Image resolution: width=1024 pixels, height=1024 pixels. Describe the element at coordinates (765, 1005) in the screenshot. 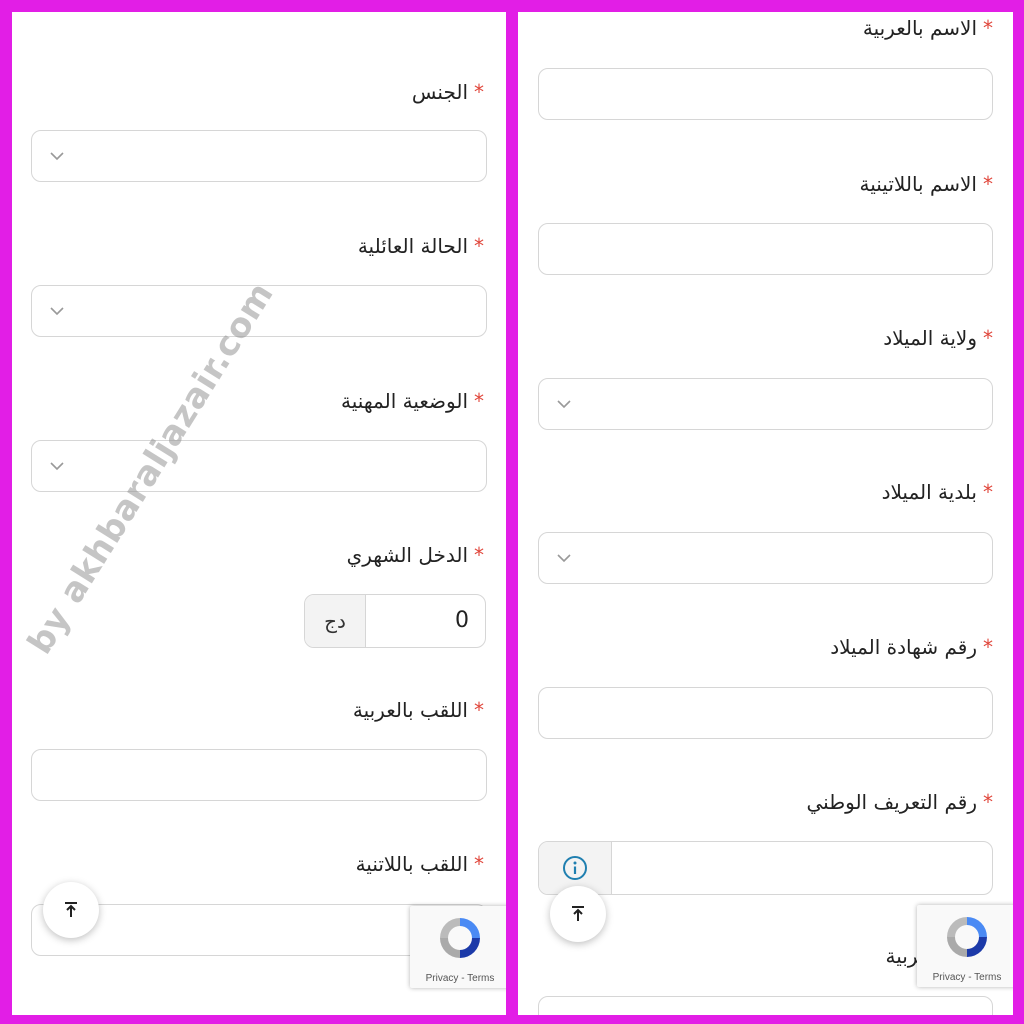

I see `father-name-arabic-input` at that location.